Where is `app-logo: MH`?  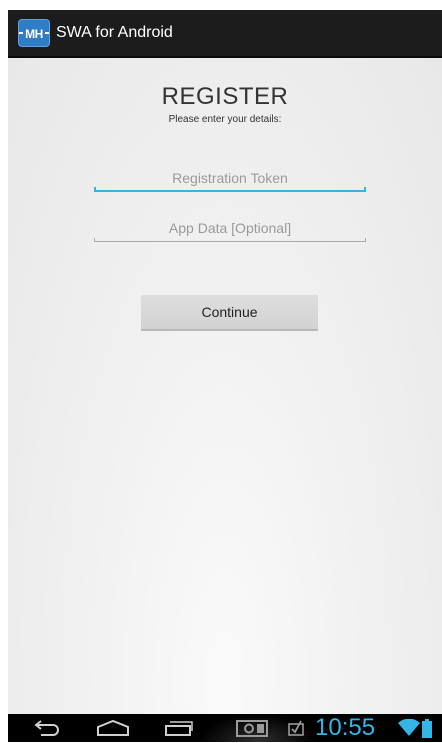 app-logo: MH is located at coordinates (34, 33).